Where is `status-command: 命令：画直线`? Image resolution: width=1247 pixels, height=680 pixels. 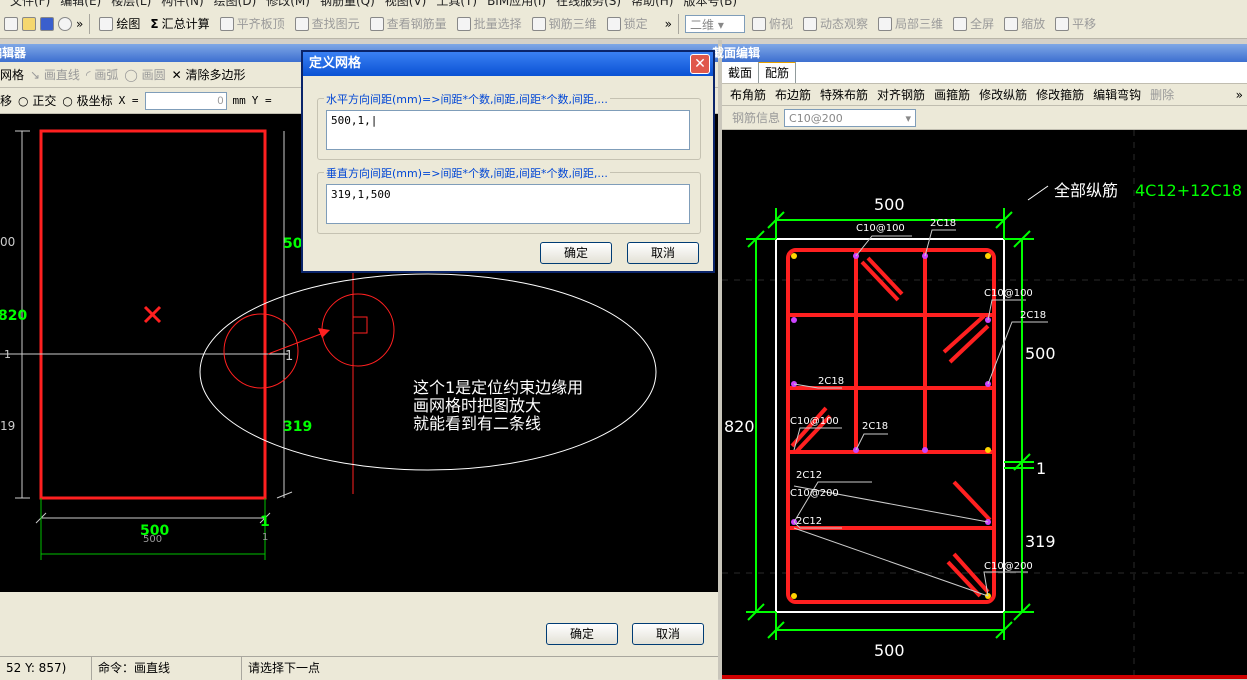
status-command: 命令：画直线 is located at coordinates (167, 668).